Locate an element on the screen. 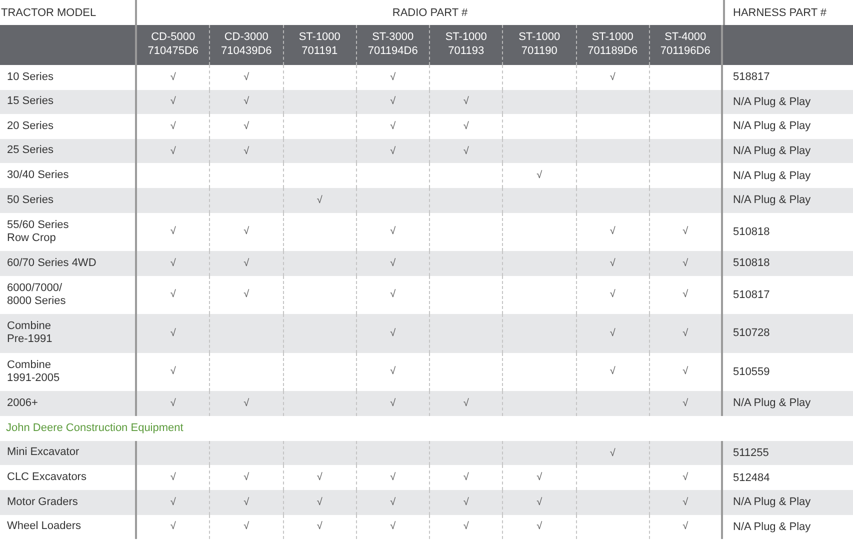 Image resolution: width=853 pixels, height=540 pixels. column-header: ST-1000 701193 is located at coordinates (467, 45).